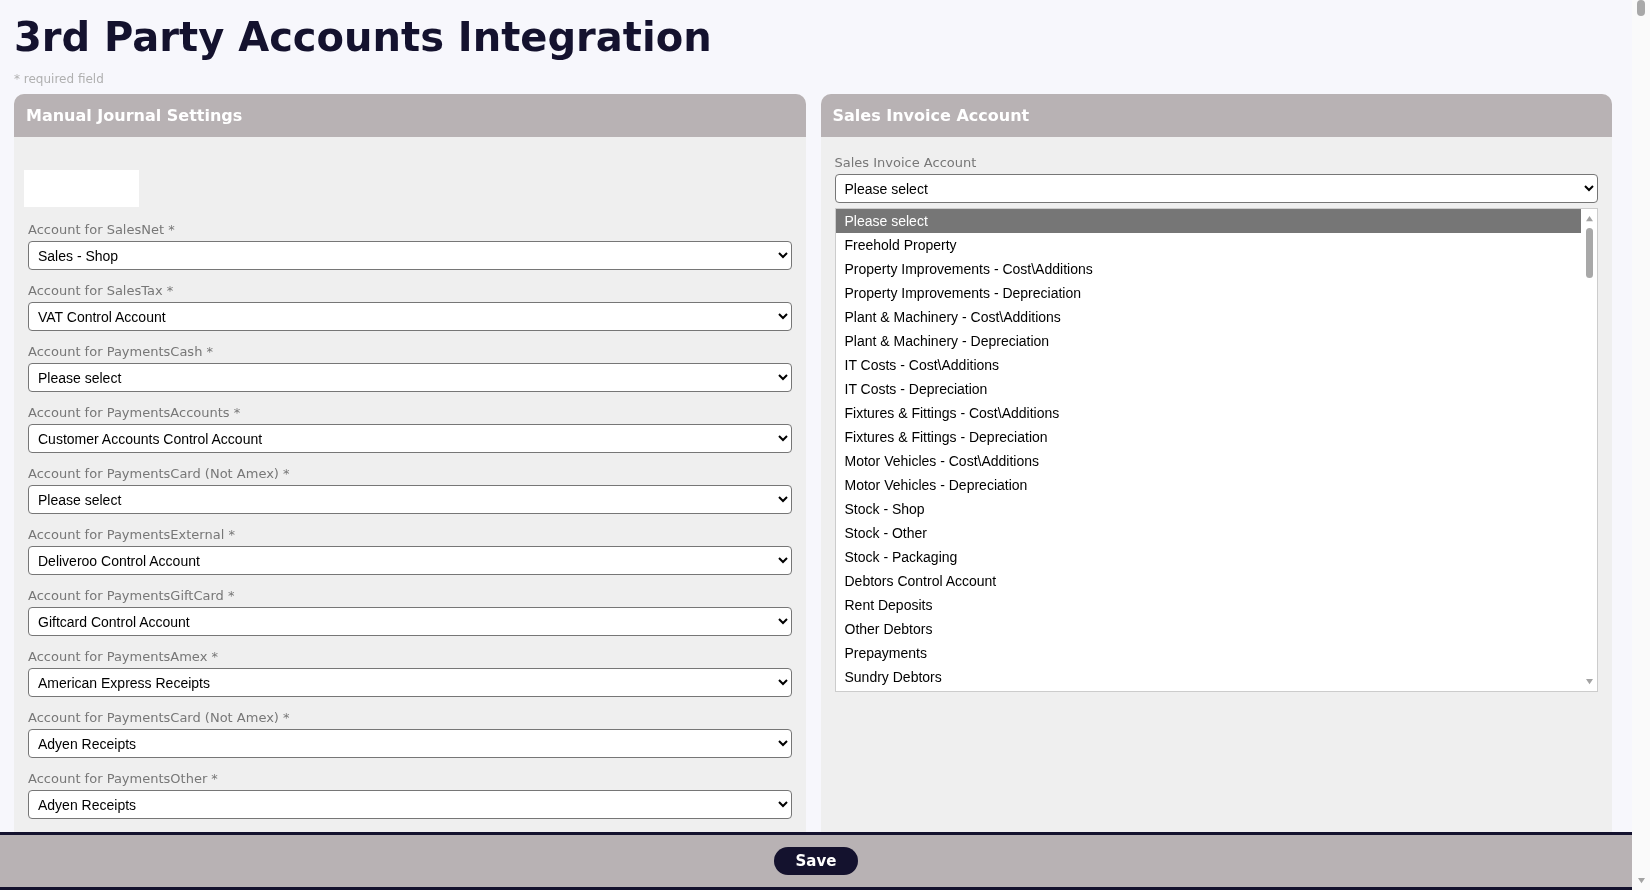 The height and width of the screenshot is (890, 1650). I want to click on option-item: Prepayments, so click(1208, 653).